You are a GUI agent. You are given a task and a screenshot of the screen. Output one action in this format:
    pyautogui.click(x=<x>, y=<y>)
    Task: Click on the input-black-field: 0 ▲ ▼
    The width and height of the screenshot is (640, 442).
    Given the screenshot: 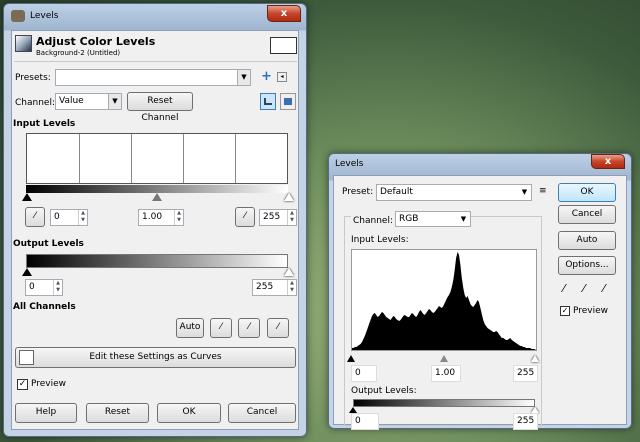 What is the action you would take?
    pyautogui.click(x=69, y=217)
    